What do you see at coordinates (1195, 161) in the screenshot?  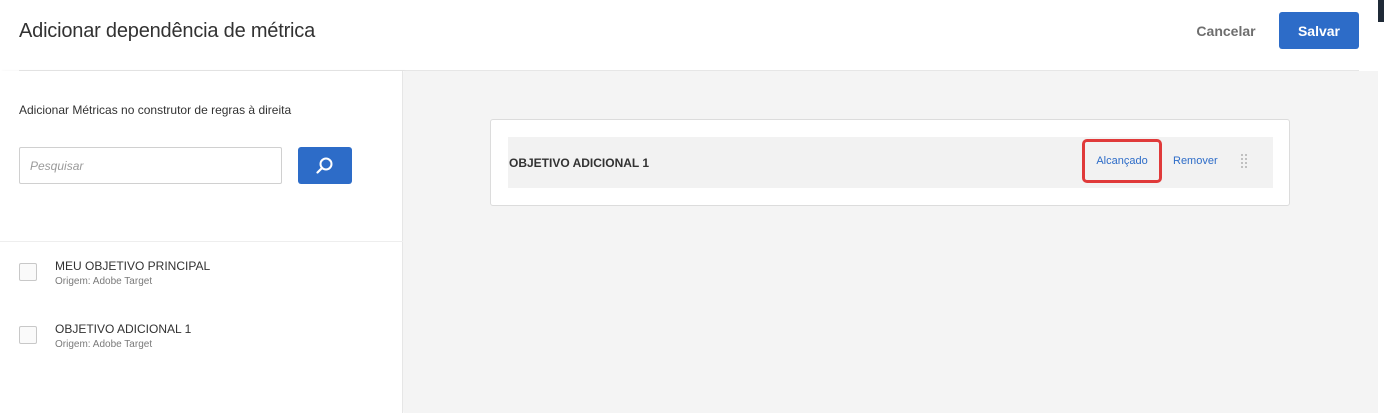 I see `remove-button: Remover` at bounding box center [1195, 161].